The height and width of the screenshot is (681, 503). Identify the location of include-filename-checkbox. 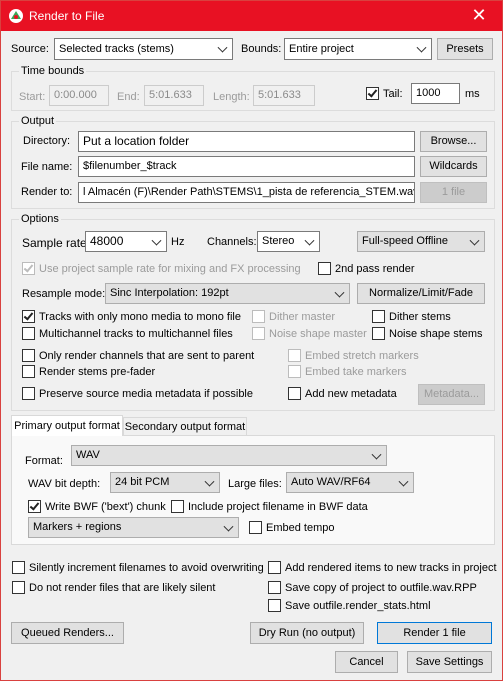
(177, 506).